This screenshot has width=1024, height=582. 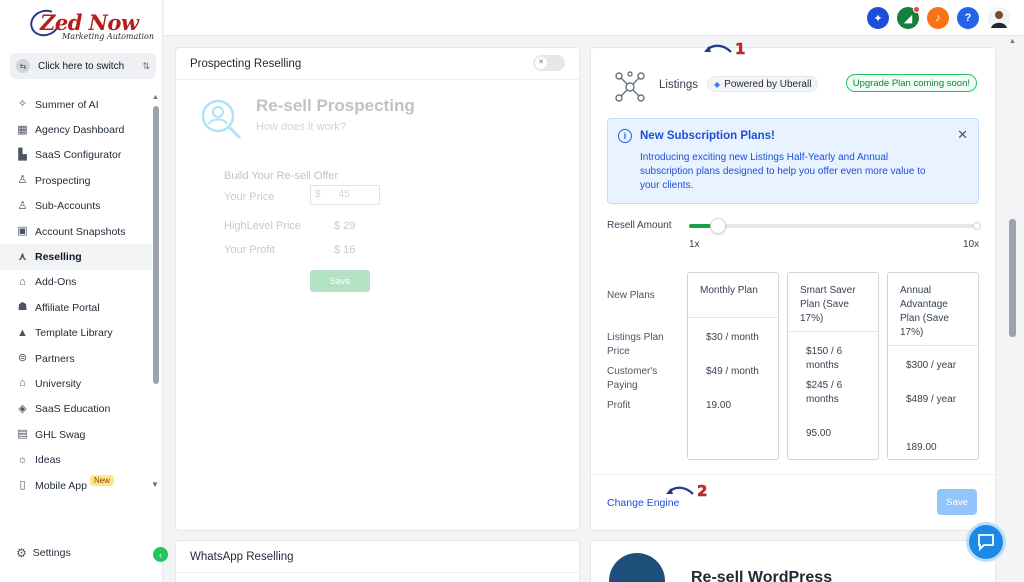 I want to click on sidebar-item-label: GHL Swag, so click(x=60, y=434).